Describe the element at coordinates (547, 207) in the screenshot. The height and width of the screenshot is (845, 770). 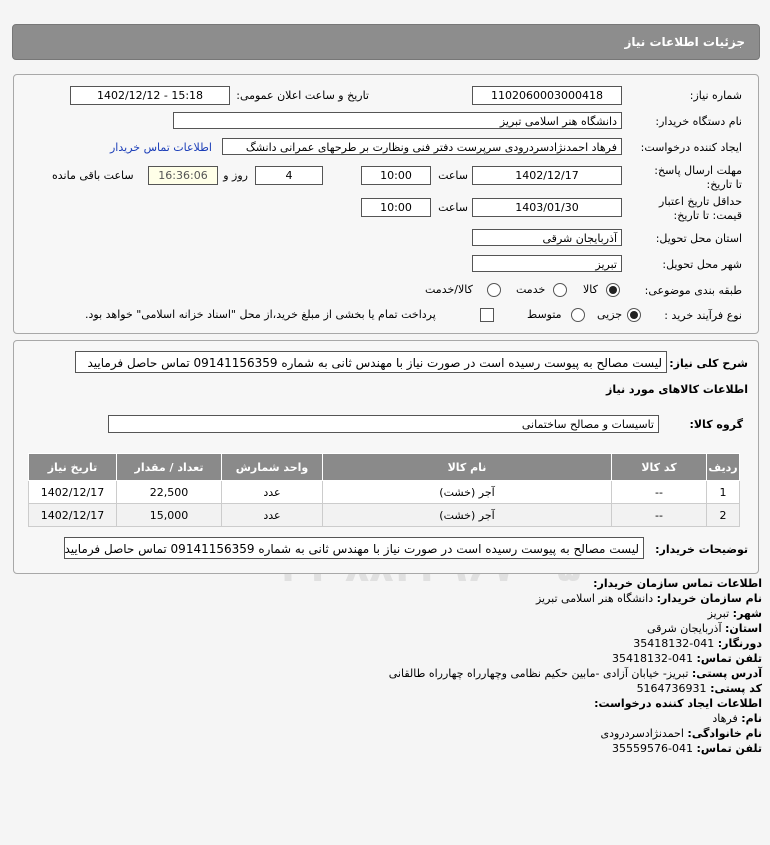
I see `validity-date-field: 1403/01/30` at that location.